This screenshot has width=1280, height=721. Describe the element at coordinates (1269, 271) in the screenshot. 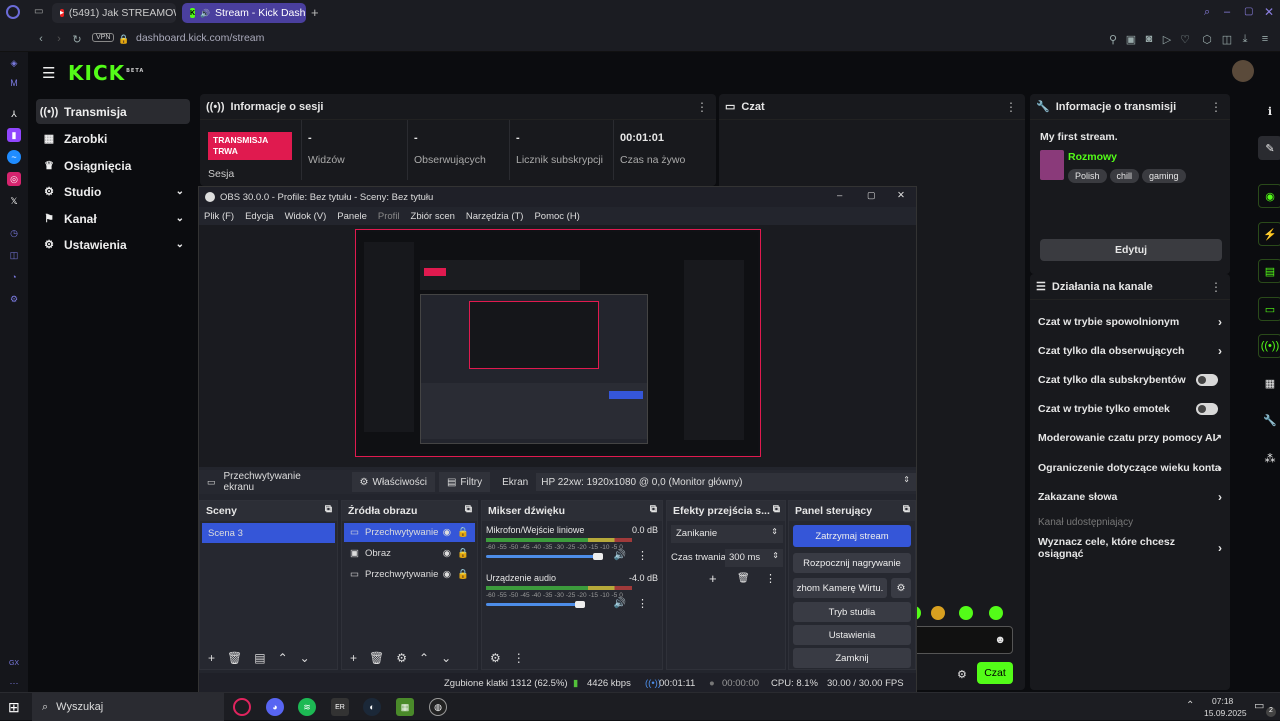

I see `doc-rail-icon: ▤` at that location.